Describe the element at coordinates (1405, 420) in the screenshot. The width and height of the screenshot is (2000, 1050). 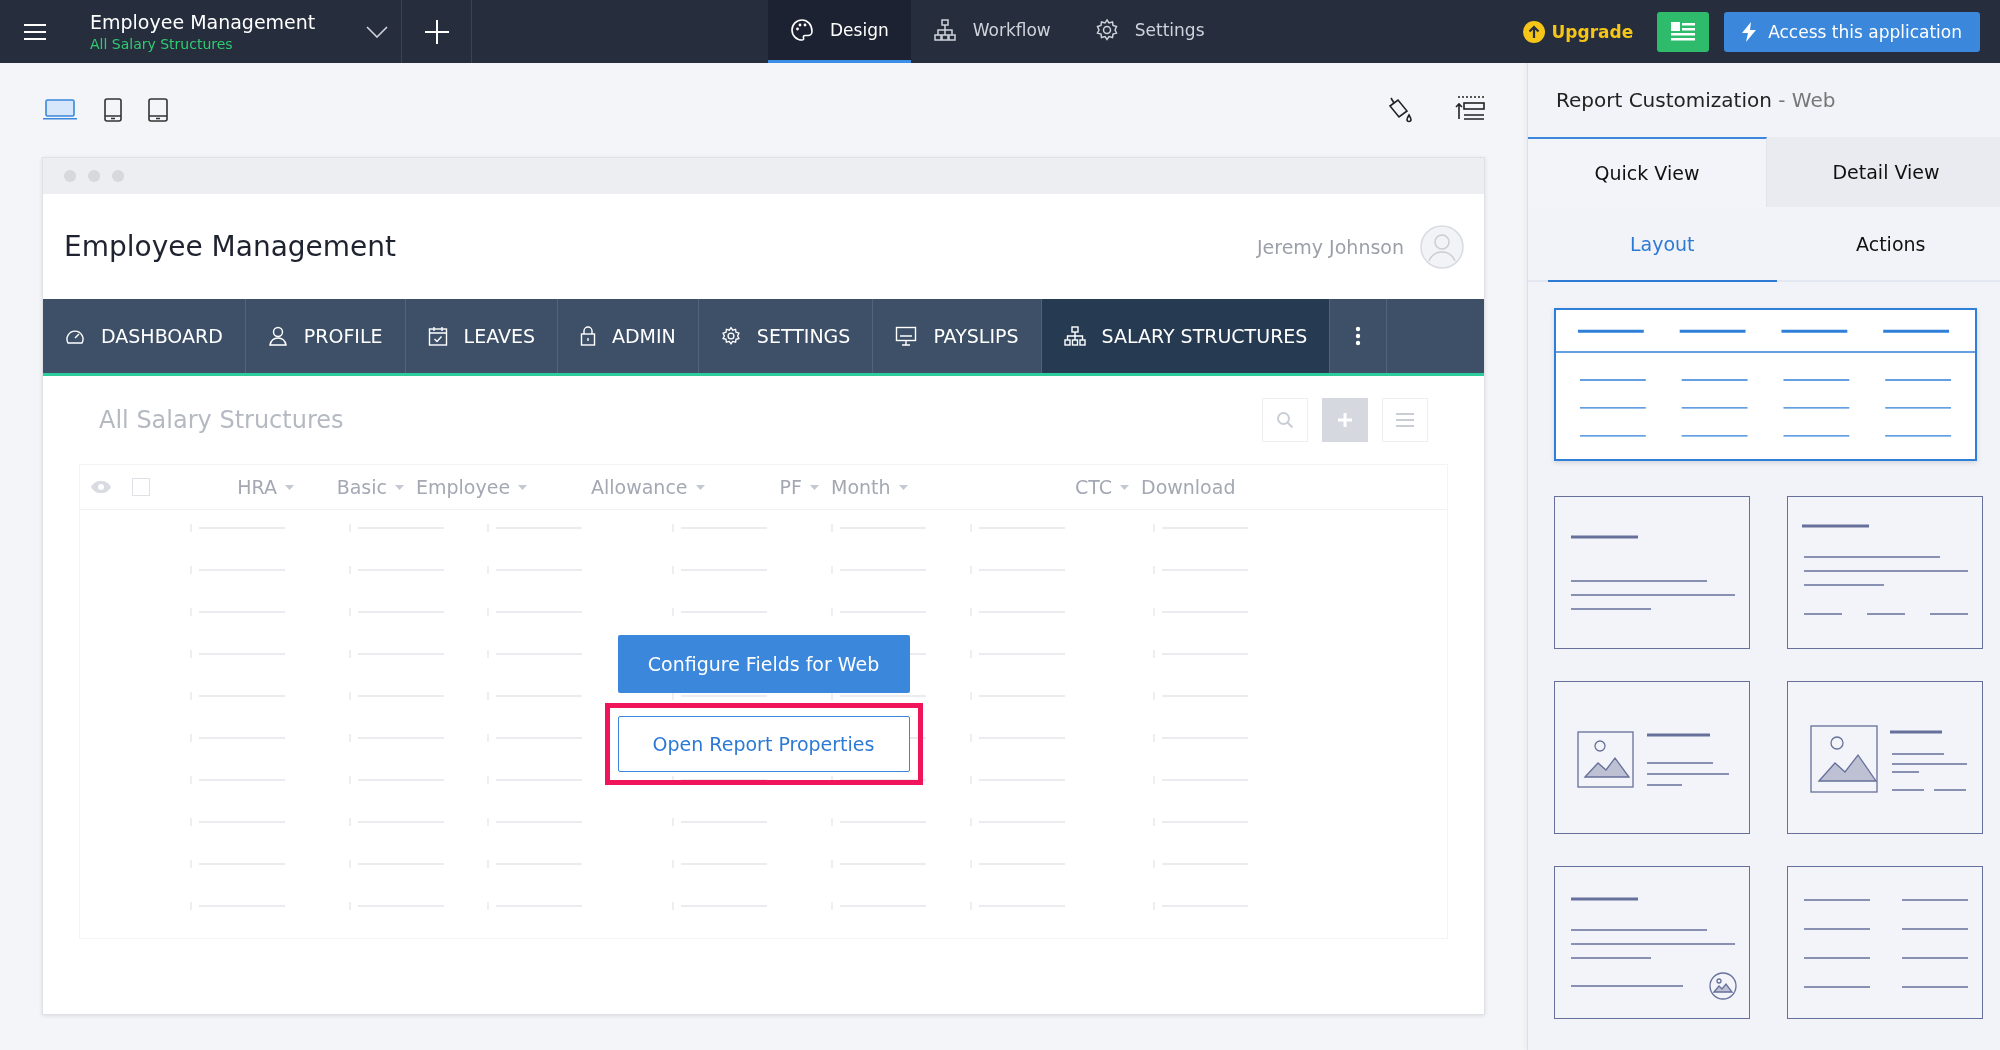
I see `menu-icon` at that location.